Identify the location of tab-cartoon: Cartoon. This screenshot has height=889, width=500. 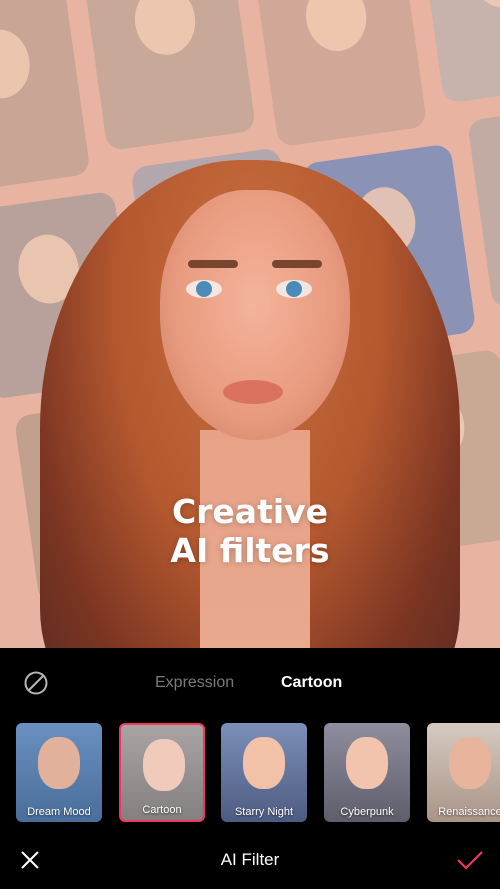
(311, 683).